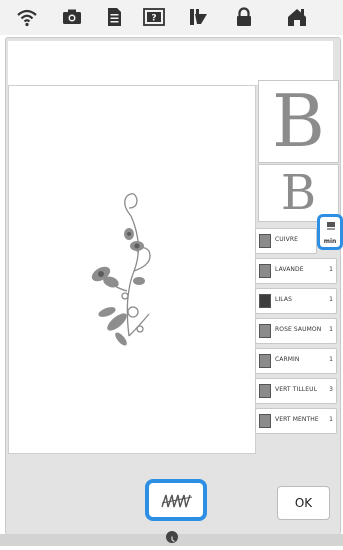  Describe the element at coordinates (331, 226) in the screenshot. I see `needle-icon` at that location.